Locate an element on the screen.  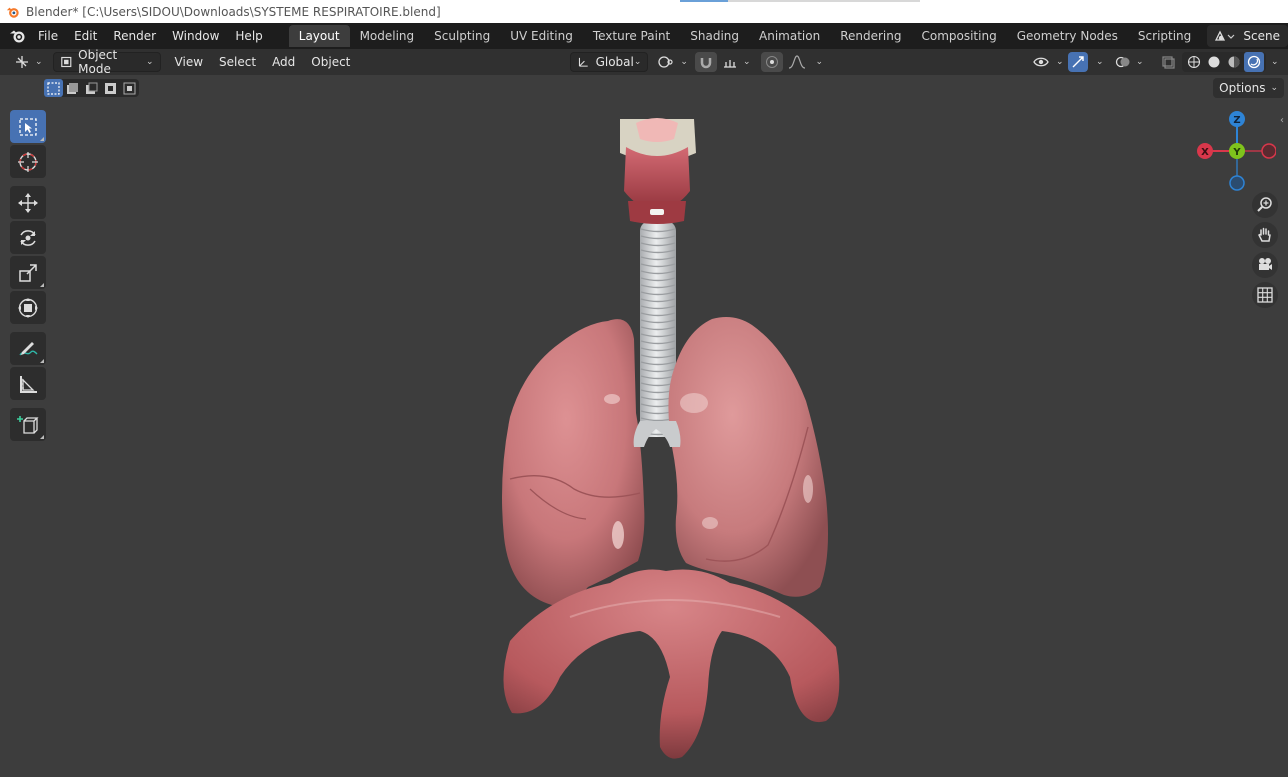
transform-icon is located at coordinates (28, 307).